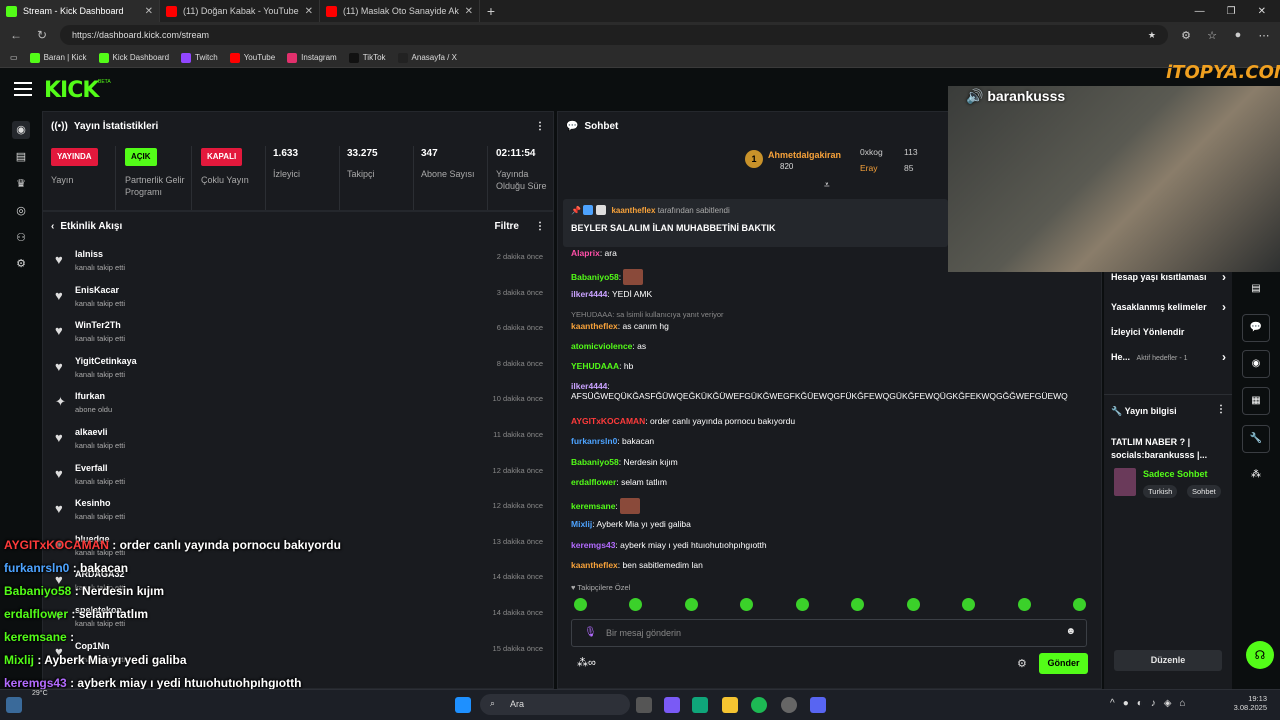 The image size is (1280, 720). What do you see at coordinates (80, 11) in the screenshot?
I see `tab-kick-dashboard: Stream - Kick Dashboard ✕` at bounding box center [80, 11].